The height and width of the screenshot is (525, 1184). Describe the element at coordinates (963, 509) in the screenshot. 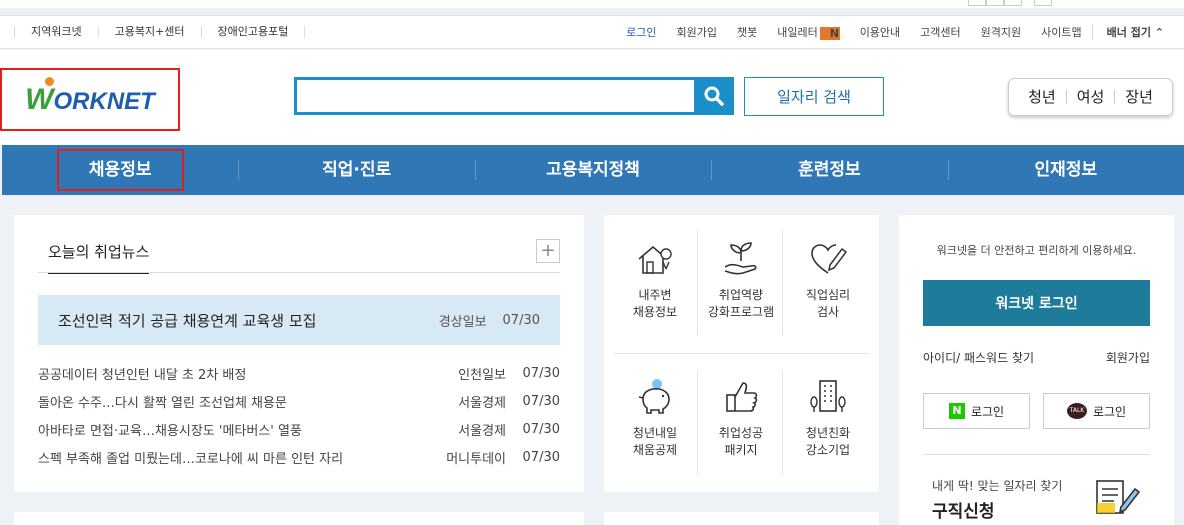

I see `job-application-link: 구직신청` at that location.